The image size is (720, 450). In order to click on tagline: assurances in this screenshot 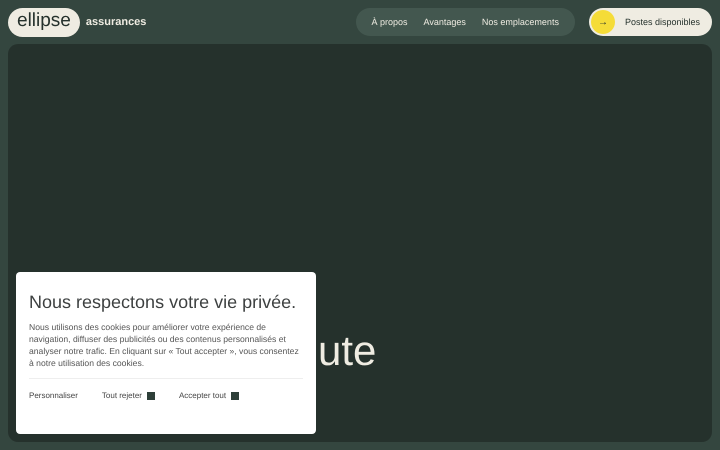, I will do `click(116, 22)`.